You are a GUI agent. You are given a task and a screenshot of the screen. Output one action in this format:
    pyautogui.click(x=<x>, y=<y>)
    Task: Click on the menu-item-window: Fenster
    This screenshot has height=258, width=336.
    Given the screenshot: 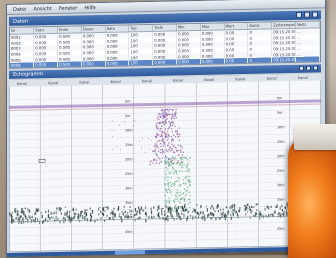 What is the action you would take?
    pyautogui.click(x=68, y=8)
    